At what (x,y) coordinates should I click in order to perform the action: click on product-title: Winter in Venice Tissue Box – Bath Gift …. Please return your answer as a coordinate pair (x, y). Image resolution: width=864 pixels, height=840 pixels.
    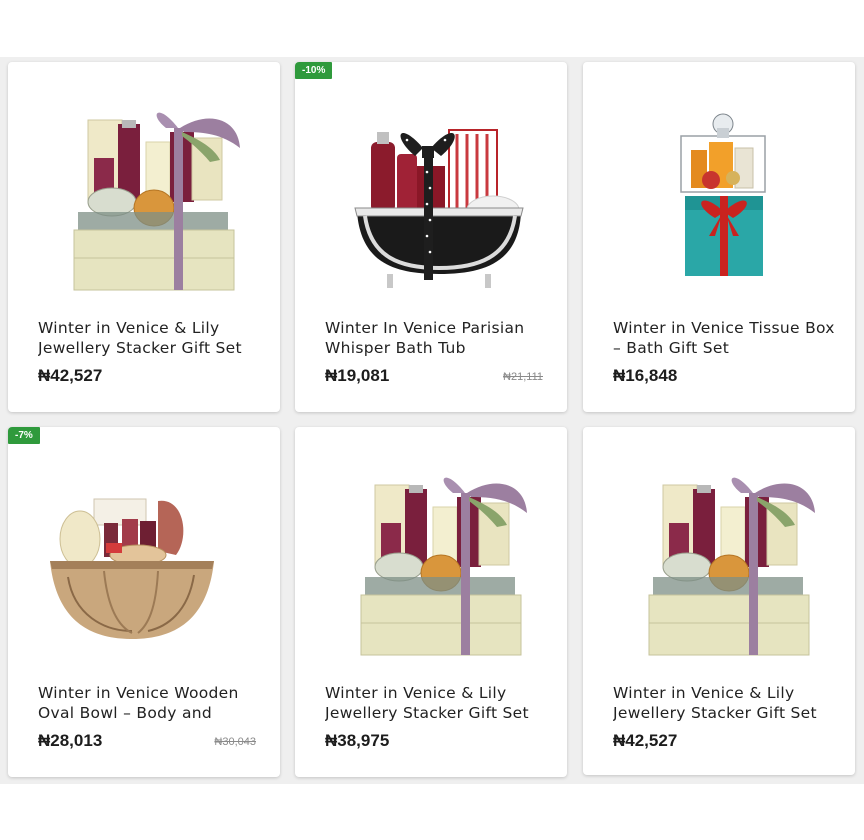
    Looking at the image, I should click on (727, 338).